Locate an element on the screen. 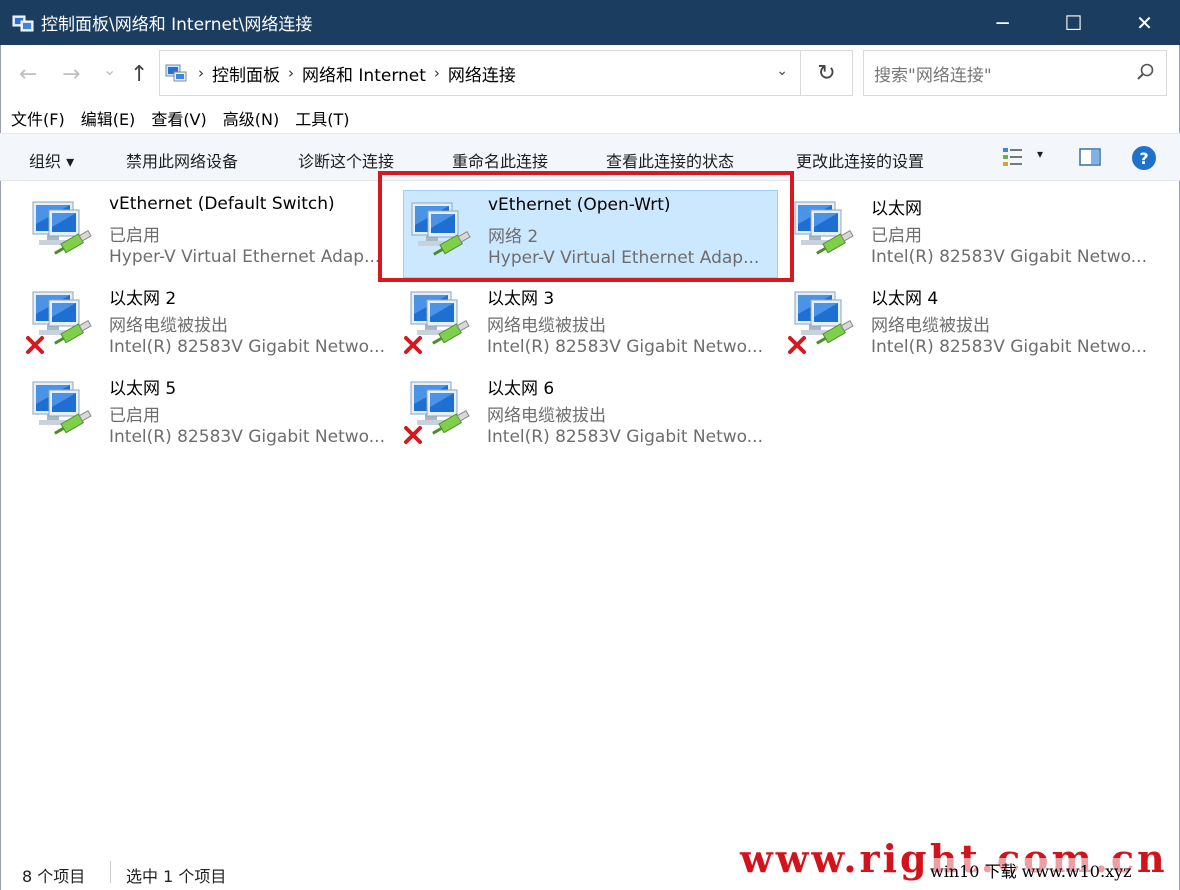 The width and height of the screenshot is (1180, 890). search-icon is located at coordinates (1146, 74).